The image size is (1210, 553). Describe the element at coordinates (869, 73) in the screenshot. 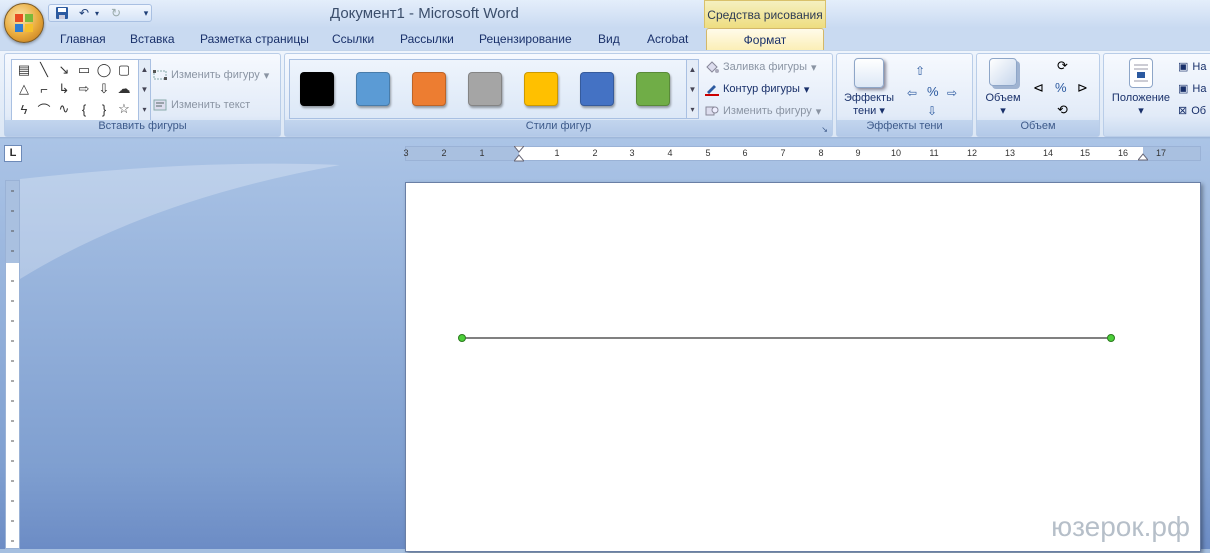

I see `shadow-effects-icon` at that location.